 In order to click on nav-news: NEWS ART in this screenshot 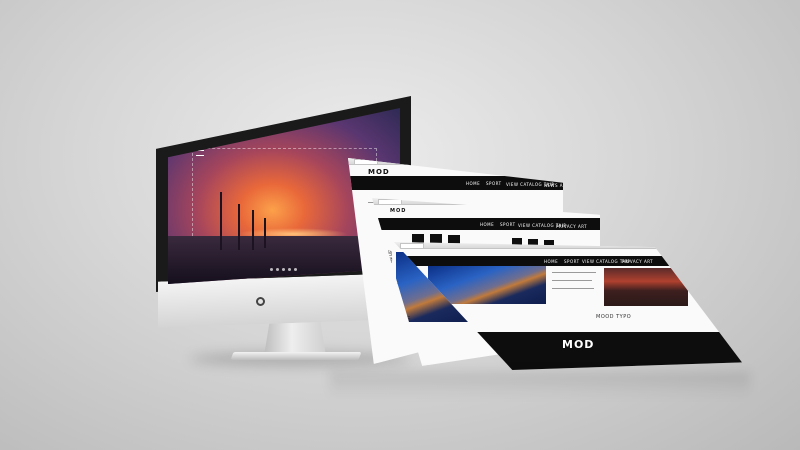, I will do `click(553, 185)`.